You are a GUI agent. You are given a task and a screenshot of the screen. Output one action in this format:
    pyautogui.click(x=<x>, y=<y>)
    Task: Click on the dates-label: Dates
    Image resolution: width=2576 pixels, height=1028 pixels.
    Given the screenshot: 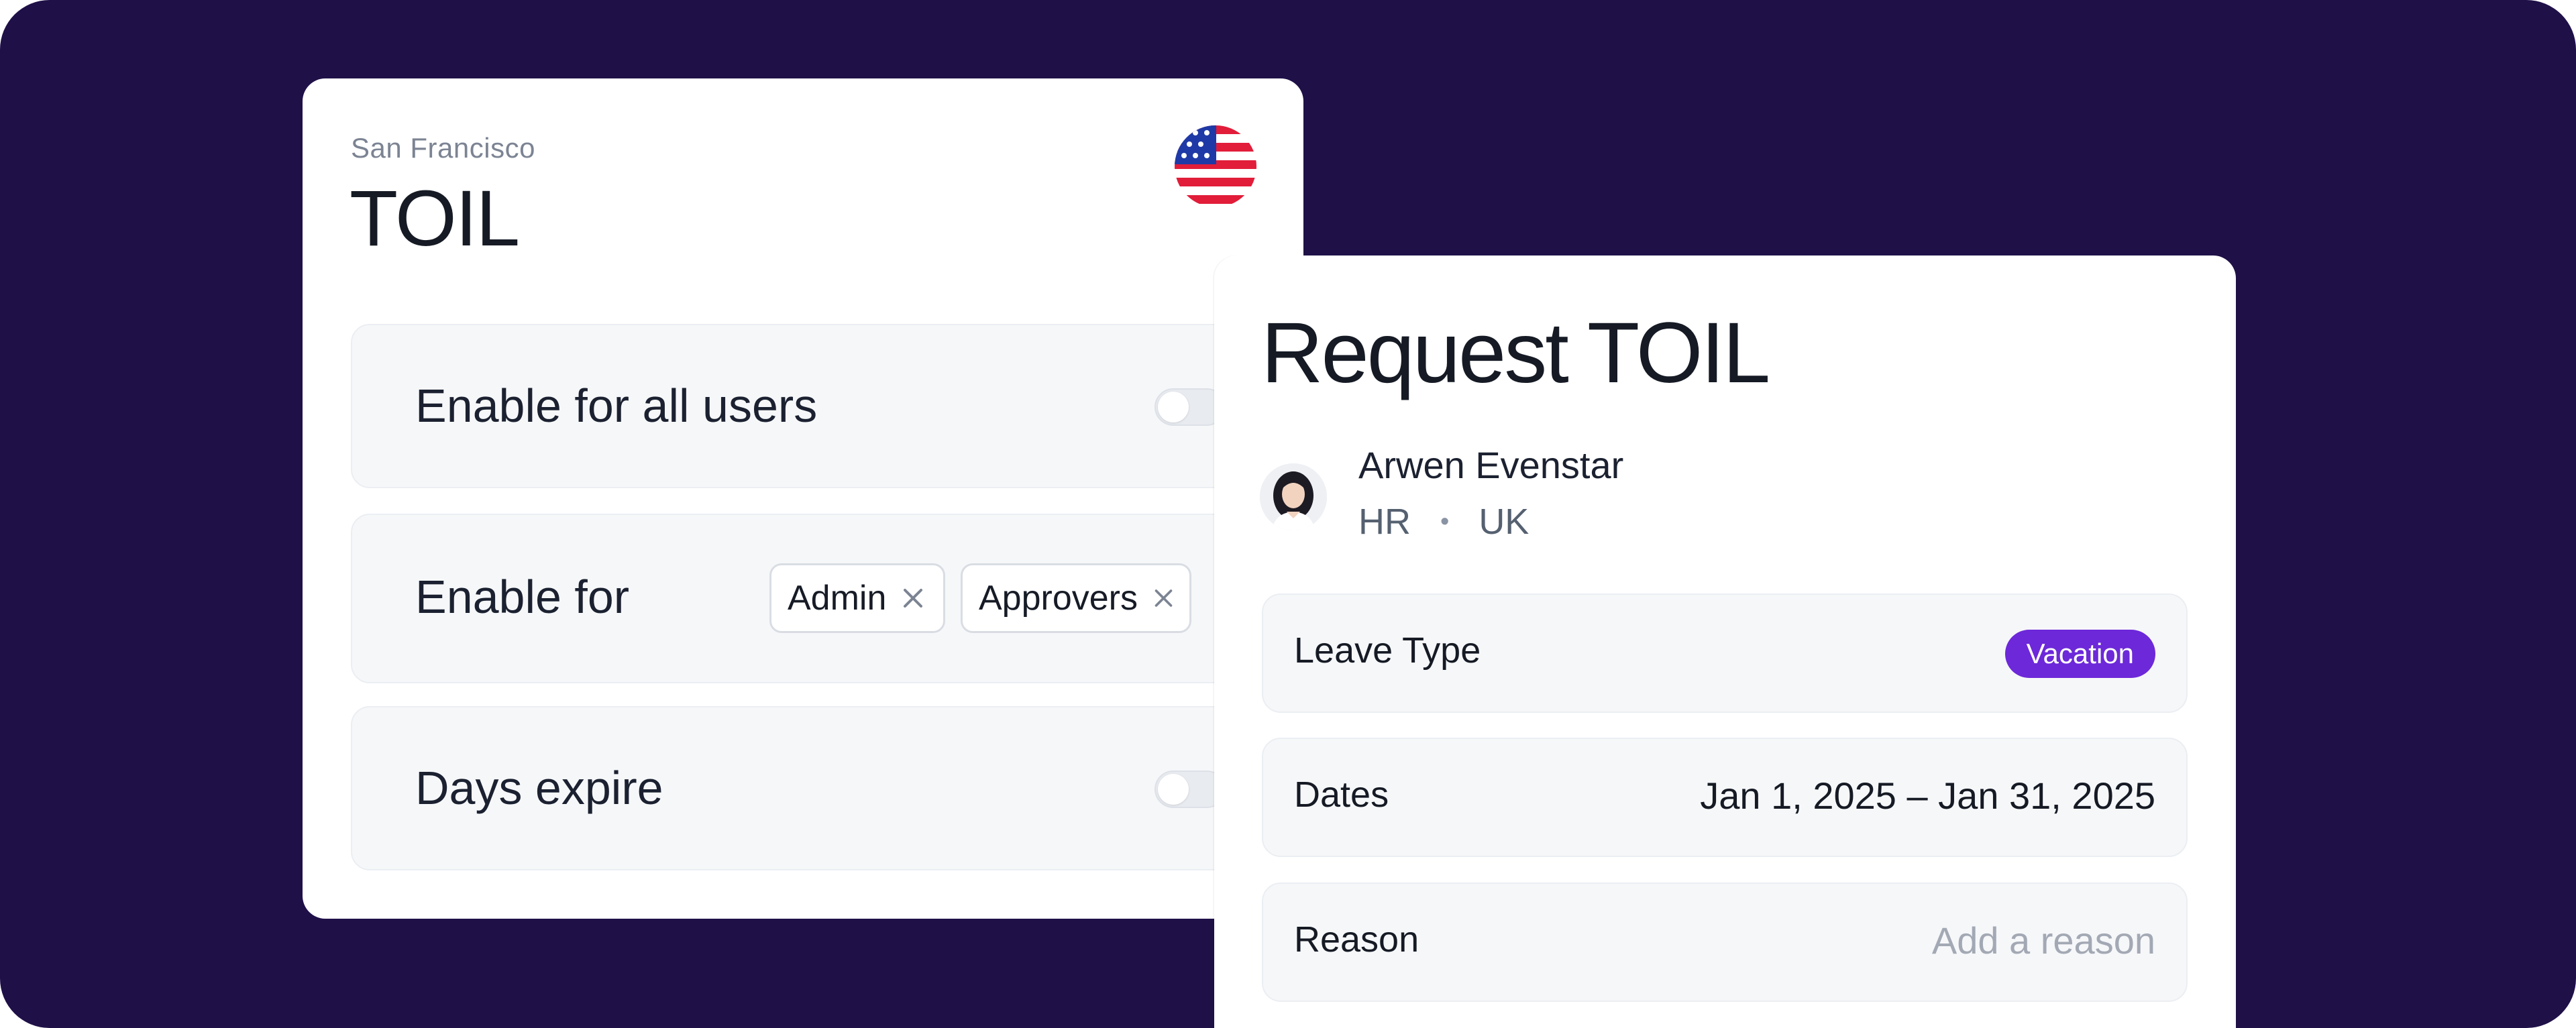 What is the action you would take?
    pyautogui.click(x=1341, y=795)
    